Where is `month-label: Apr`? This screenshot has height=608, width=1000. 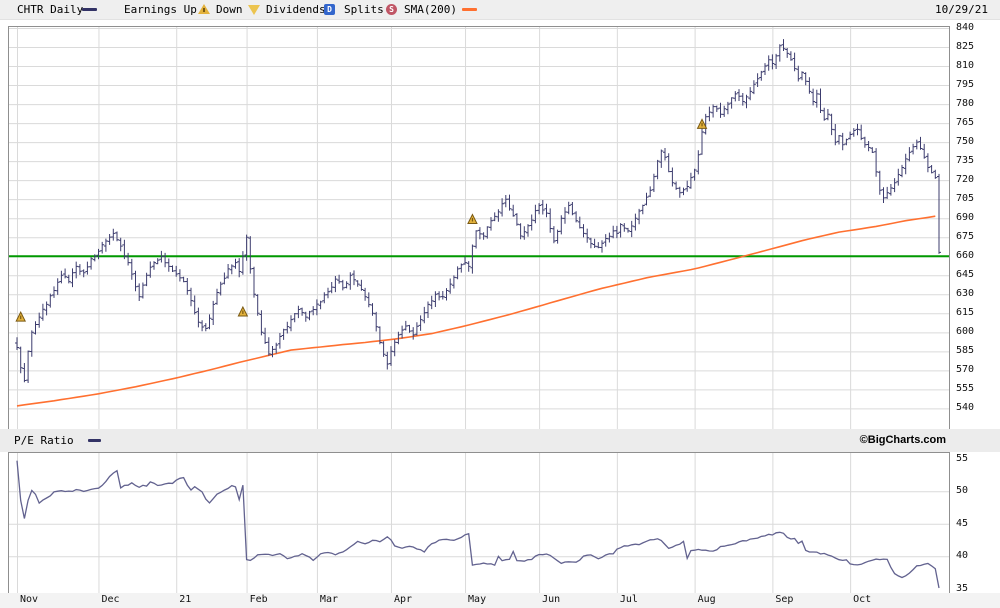 month-label: Apr is located at coordinates (403, 599).